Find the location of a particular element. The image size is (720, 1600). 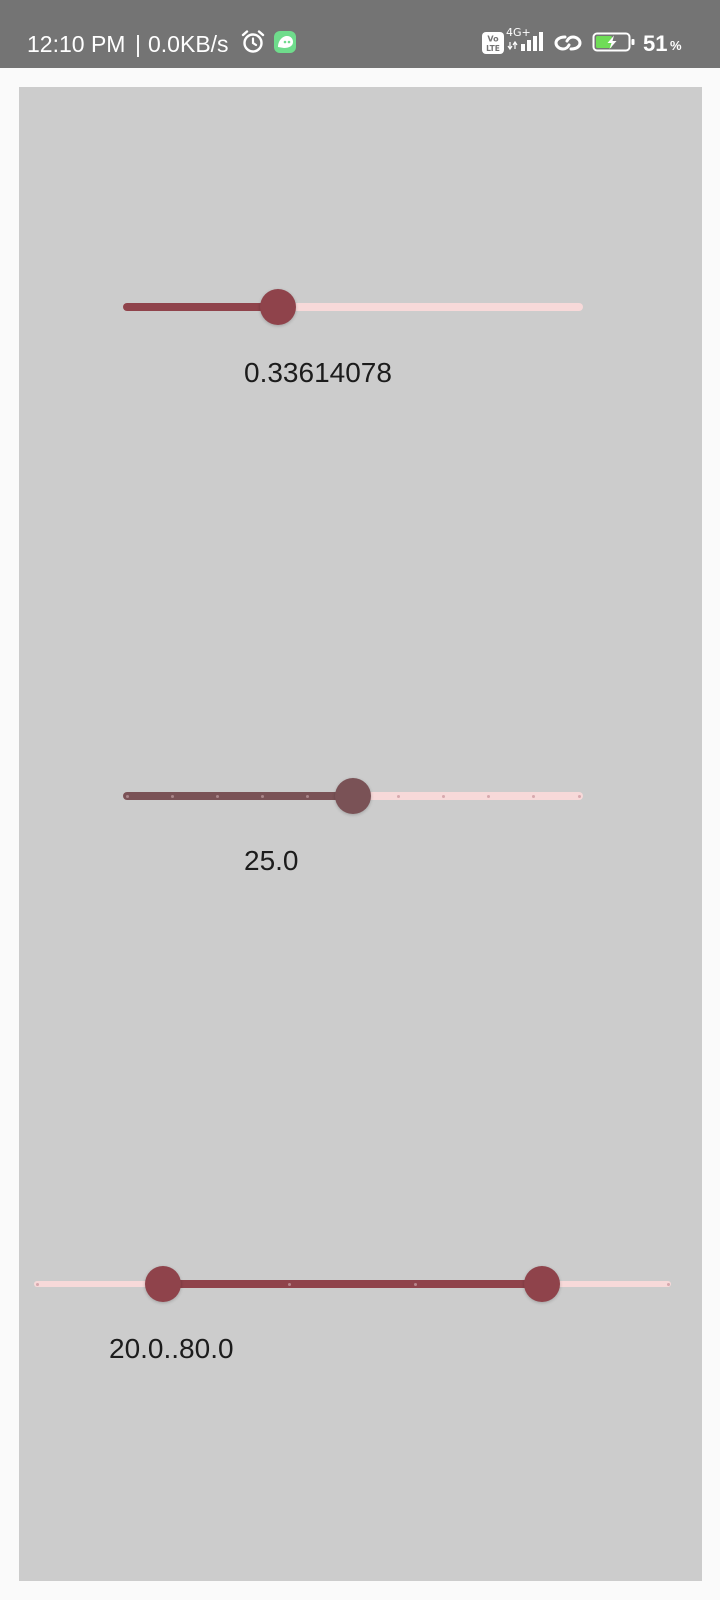

range-start-thumb is located at coordinates (163, 1284).